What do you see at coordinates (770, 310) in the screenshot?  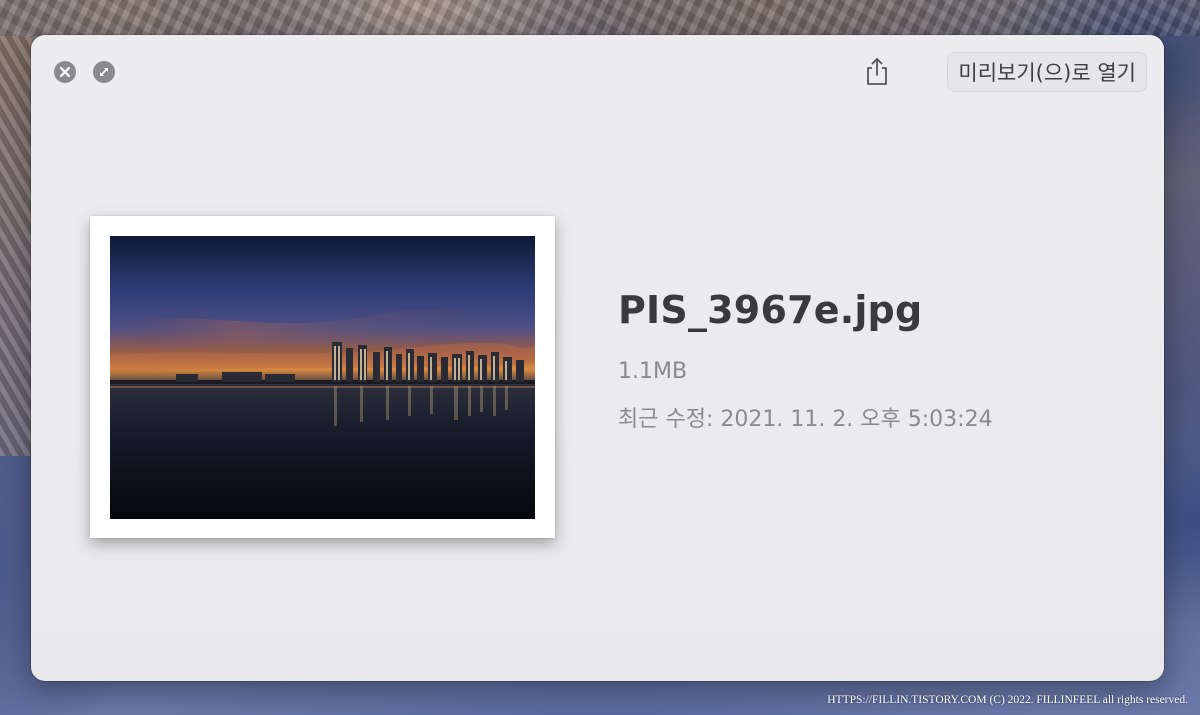 I see `file-name: PIS_3967e.jpg` at bounding box center [770, 310].